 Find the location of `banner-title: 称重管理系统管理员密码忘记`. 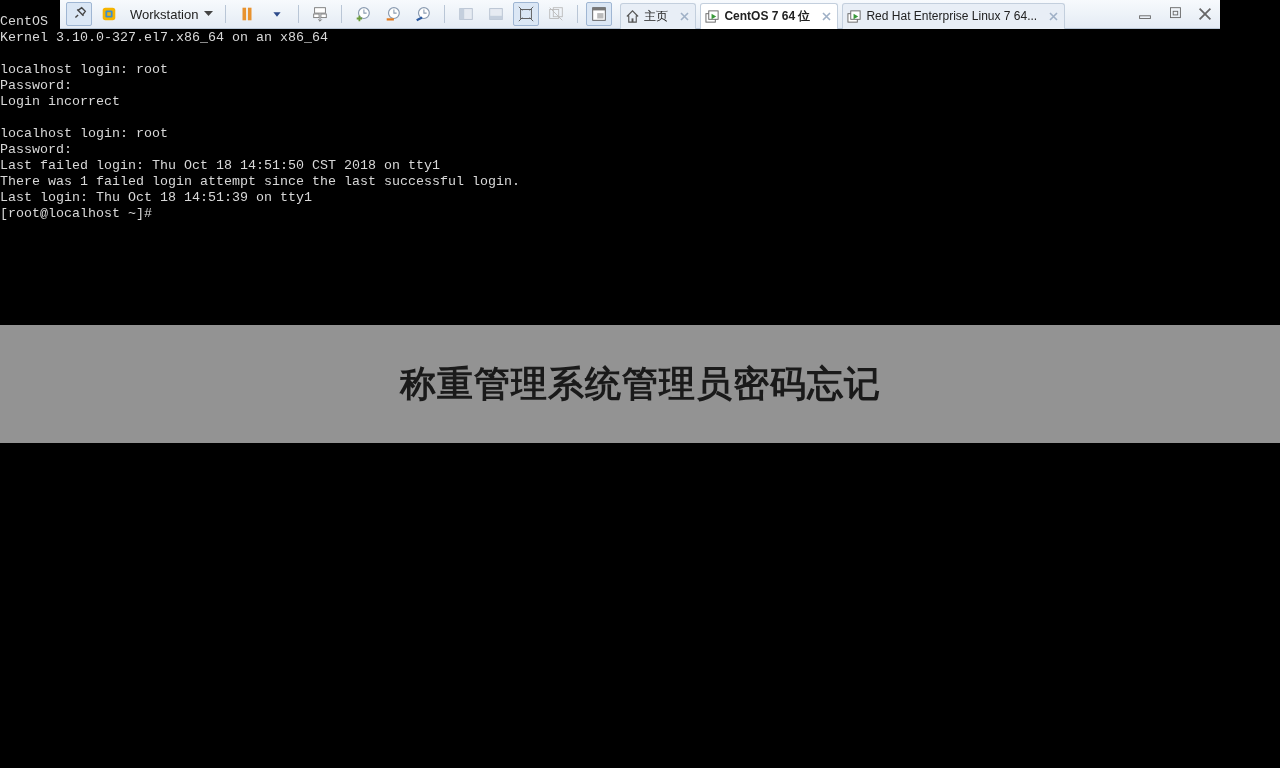

banner-title: 称重管理系统管理员密码忘记 is located at coordinates (640, 383).